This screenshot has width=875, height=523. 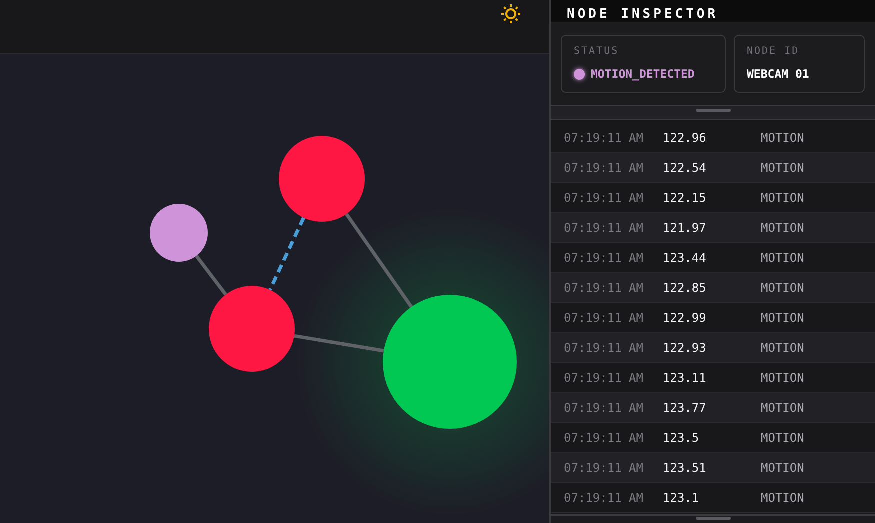 What do you see at coordinates (685, 347) in the screenshot?
I see `log-value: 122.93` at bounding box center [685, 347].